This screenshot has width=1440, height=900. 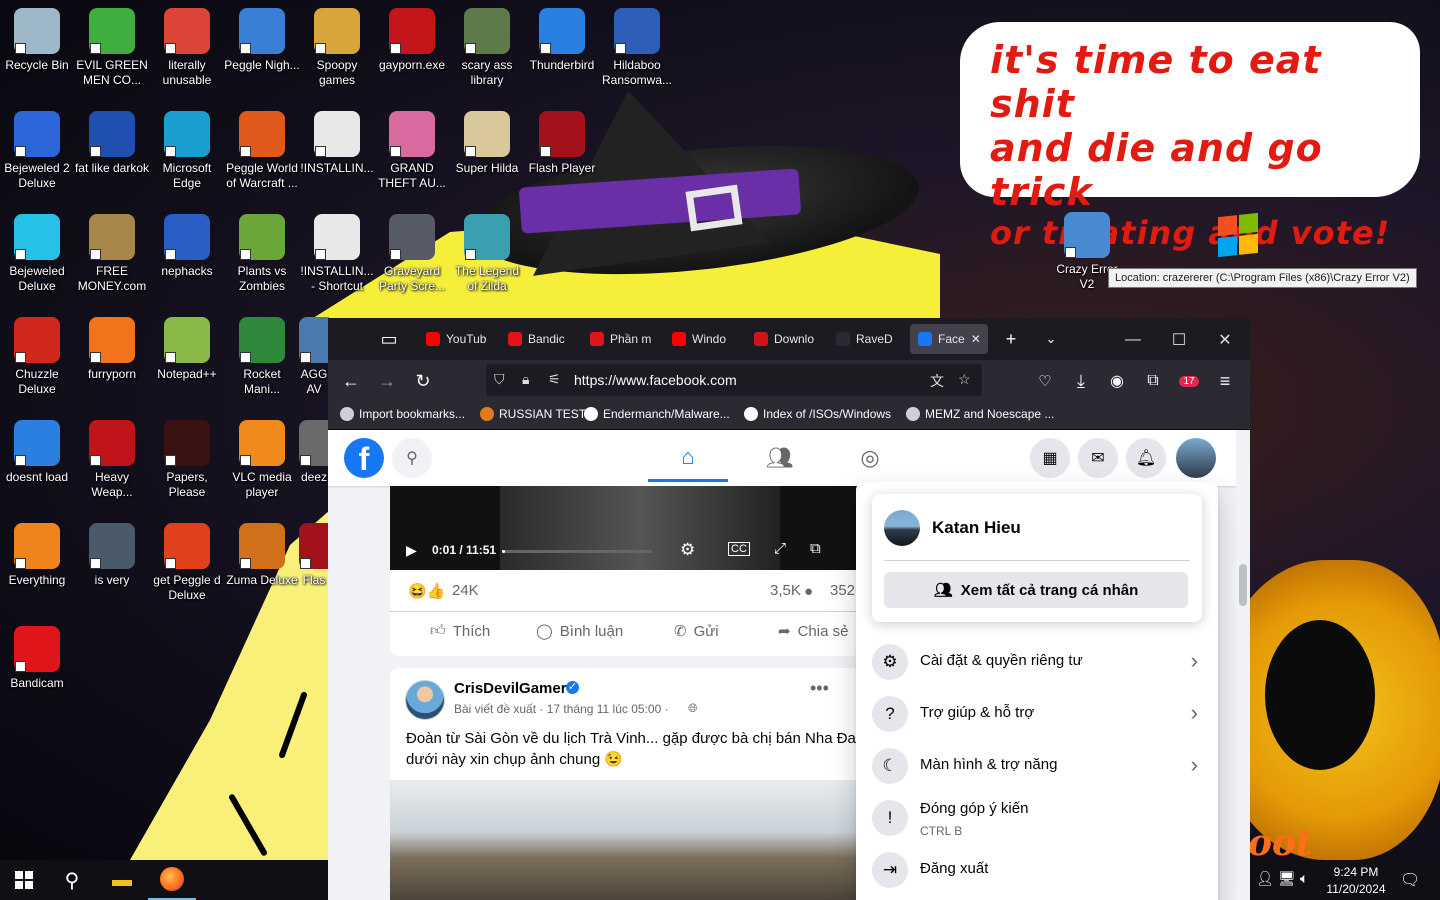 I want to click on action-center-icon: 🗨︎, so click(x=1410, y=880).